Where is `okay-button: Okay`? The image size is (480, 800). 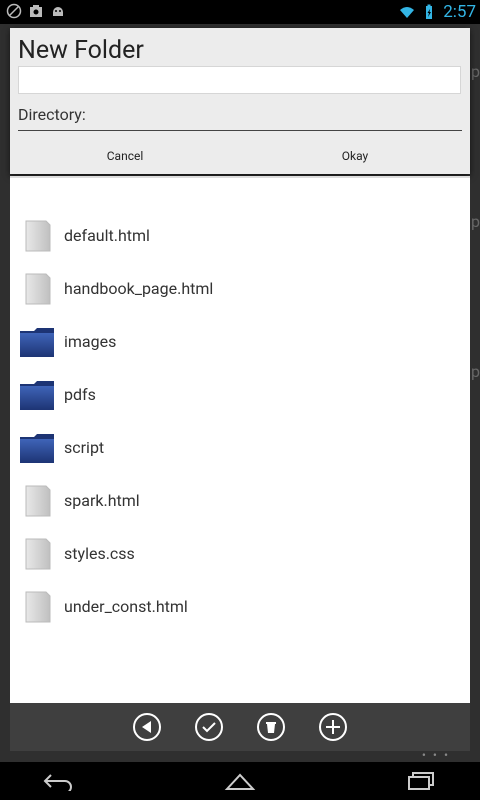
okay-button: Okay is located at coordinates (355, 156).